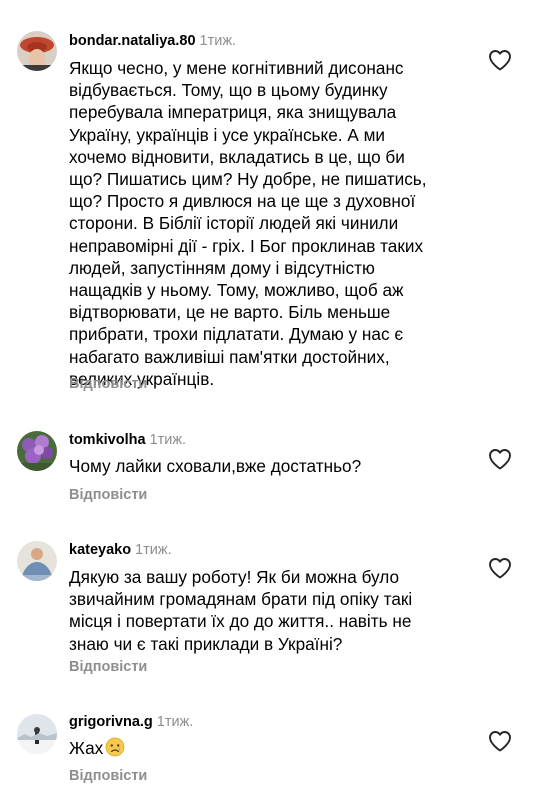  Describe the element at coordinates (107, 440) in the screenshot. I see `username: tomkivolha` at that location.